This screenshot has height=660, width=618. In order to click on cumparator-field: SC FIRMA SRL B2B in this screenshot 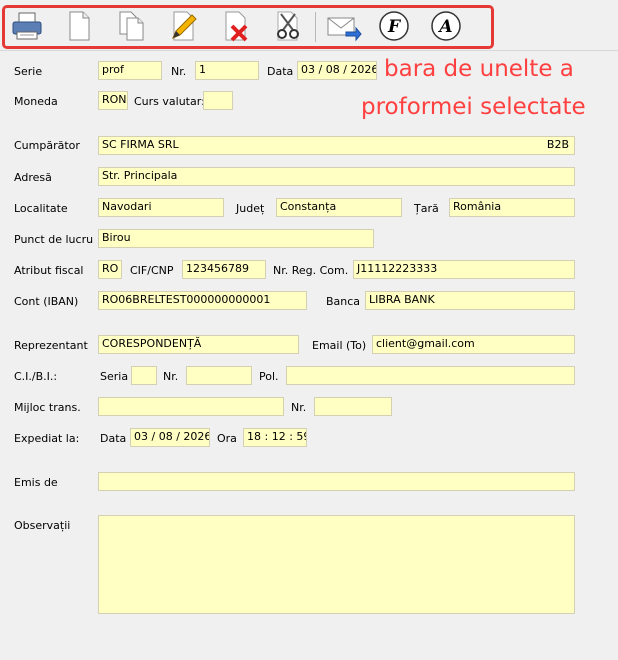, I will do `click(336, 145)`.